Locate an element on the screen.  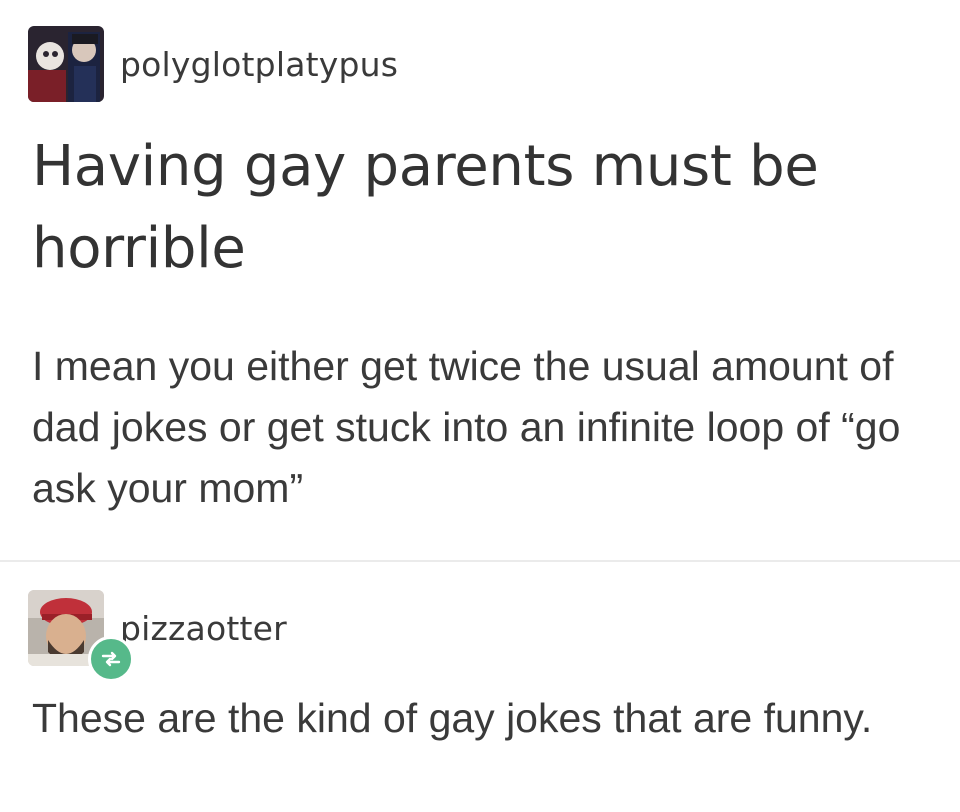
username: polyglotplatypus is located at coordinates (259, 64).